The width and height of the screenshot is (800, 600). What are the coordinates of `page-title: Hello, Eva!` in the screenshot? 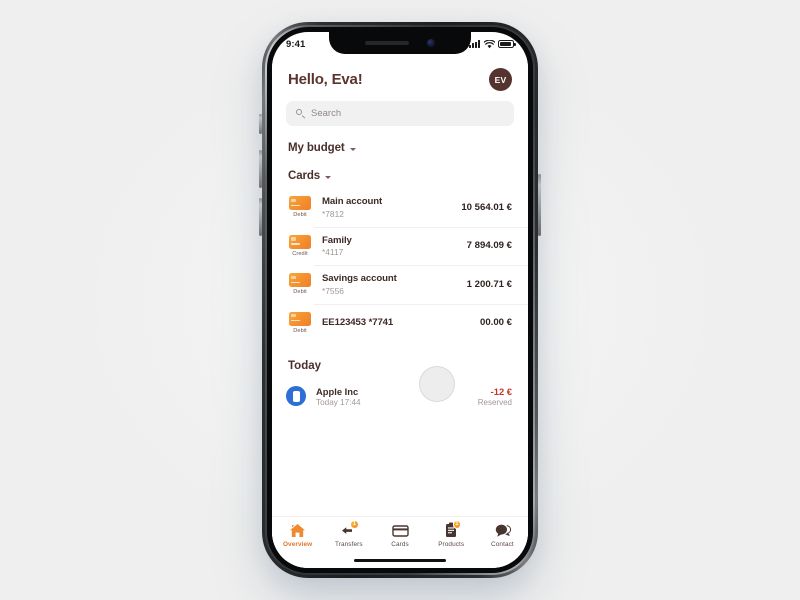 It's located at (325, 79).